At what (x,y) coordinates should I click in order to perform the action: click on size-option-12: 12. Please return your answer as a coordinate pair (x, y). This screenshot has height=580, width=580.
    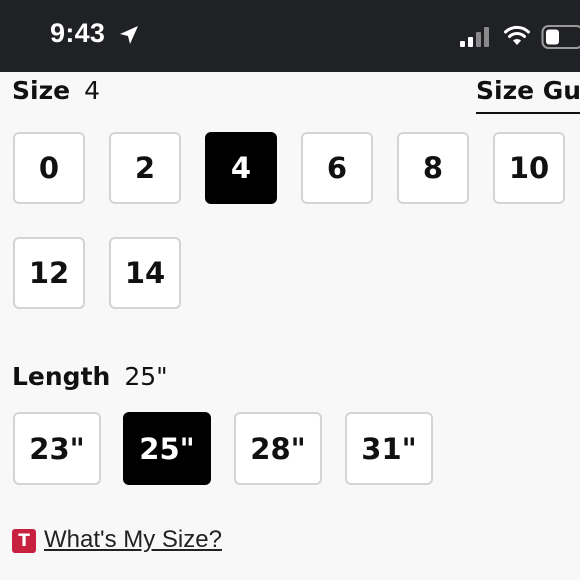
    Looking at the image, I should click on (49, 273).